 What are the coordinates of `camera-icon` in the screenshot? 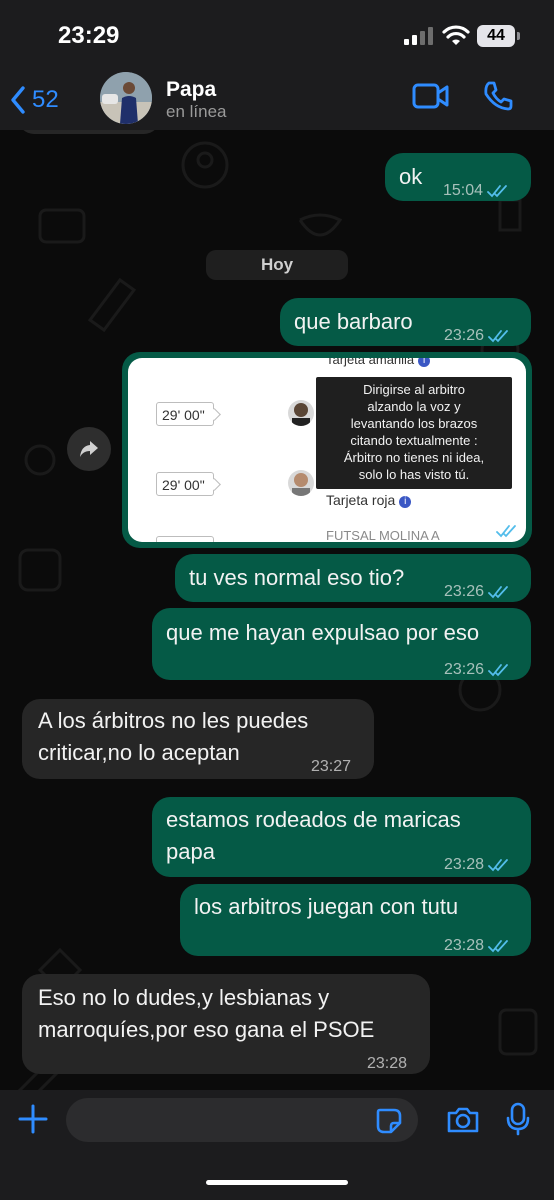 It's located at (463, 1120).